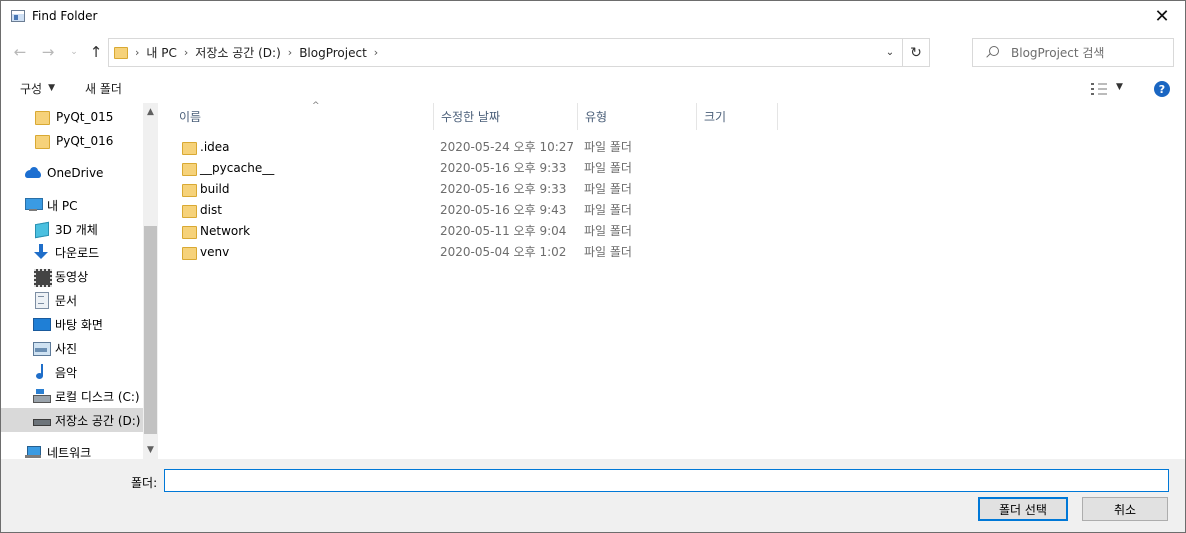 Image resolution: width=1186 pixels, height=533 pixels. I want to click on sidebar-item-music: 음악, so click(72, 372).